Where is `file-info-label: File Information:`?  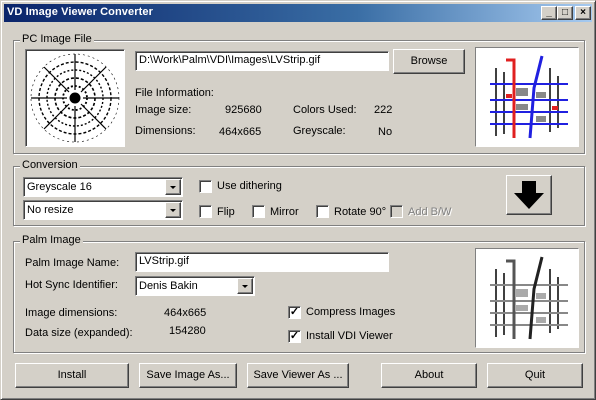 file-info-label: File Information: is located at coordinates (174, 93).